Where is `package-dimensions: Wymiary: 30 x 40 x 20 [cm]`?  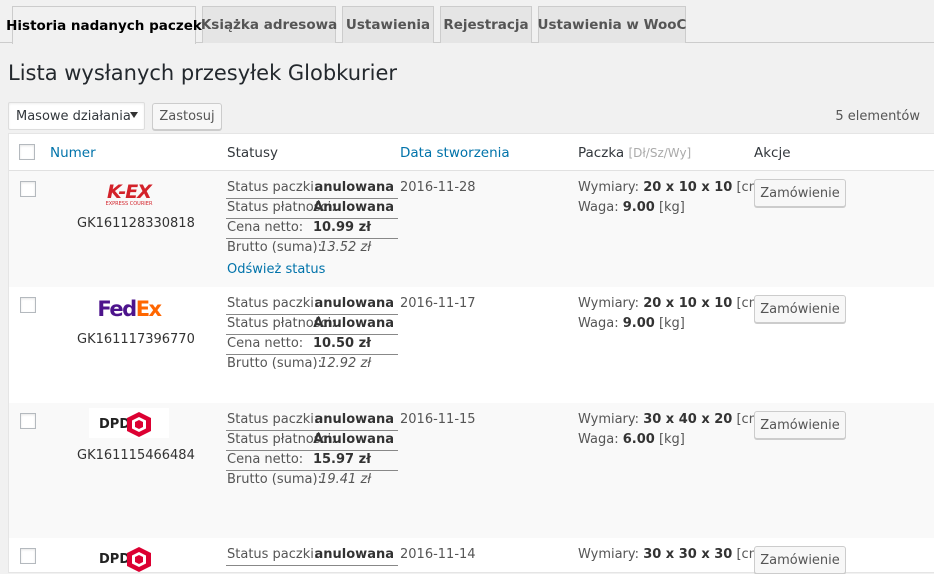 package-dimensions: Wymiary: 30 x 40 x 20 [cm] is located at coordinates (672, 419).